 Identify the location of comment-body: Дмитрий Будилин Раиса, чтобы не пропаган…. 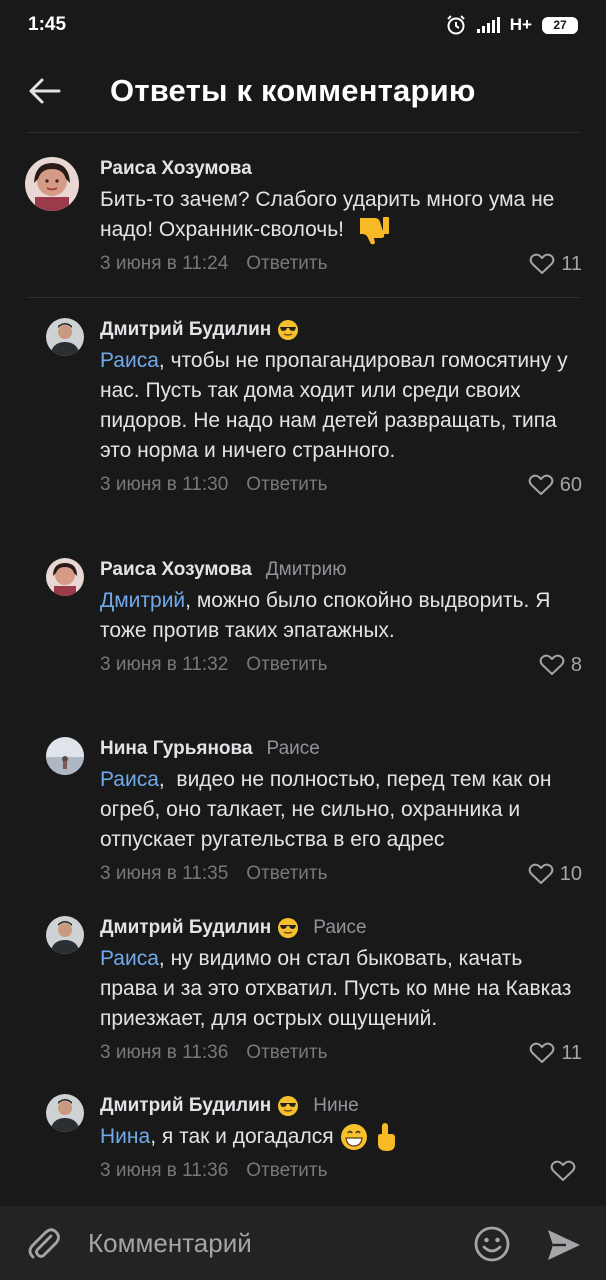
(341, 408).